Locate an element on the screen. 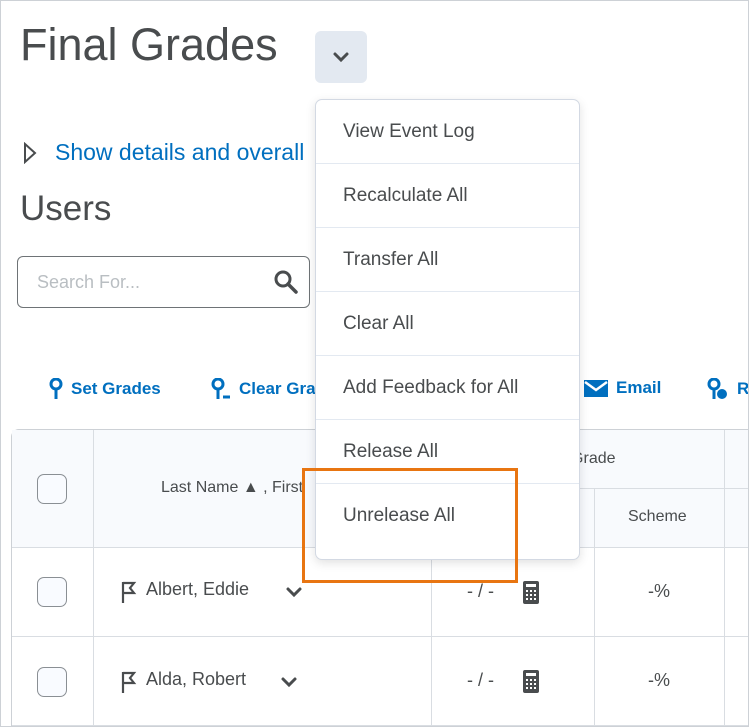 This screenshot has height=727, width=749. users-heading: Users is located at coordinates (66, 208).